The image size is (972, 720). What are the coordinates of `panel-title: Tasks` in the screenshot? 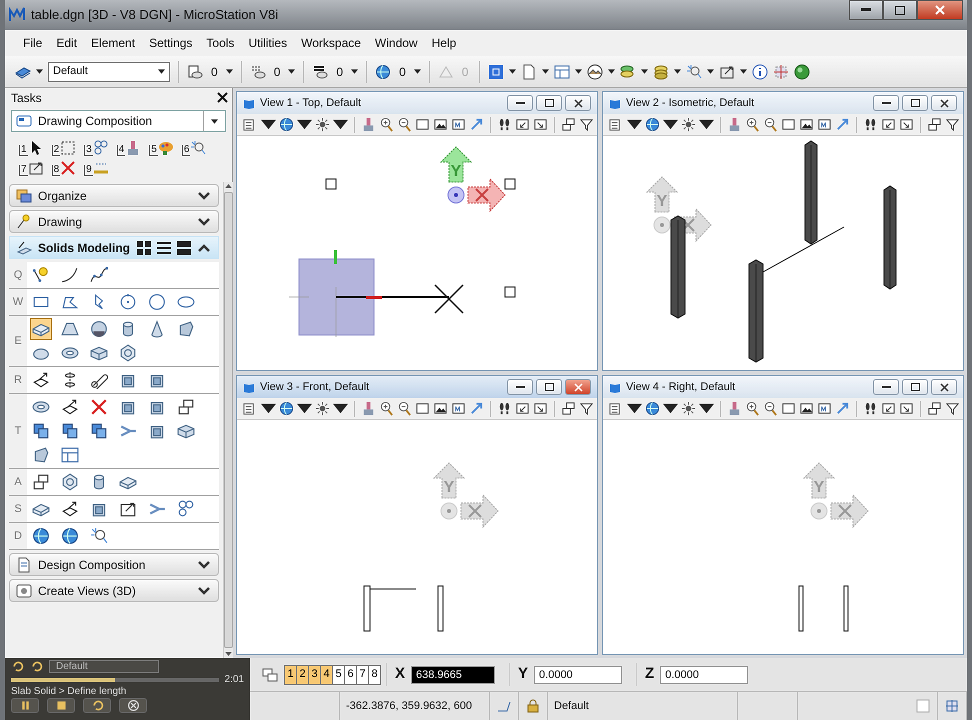 It's located at (26, 98).